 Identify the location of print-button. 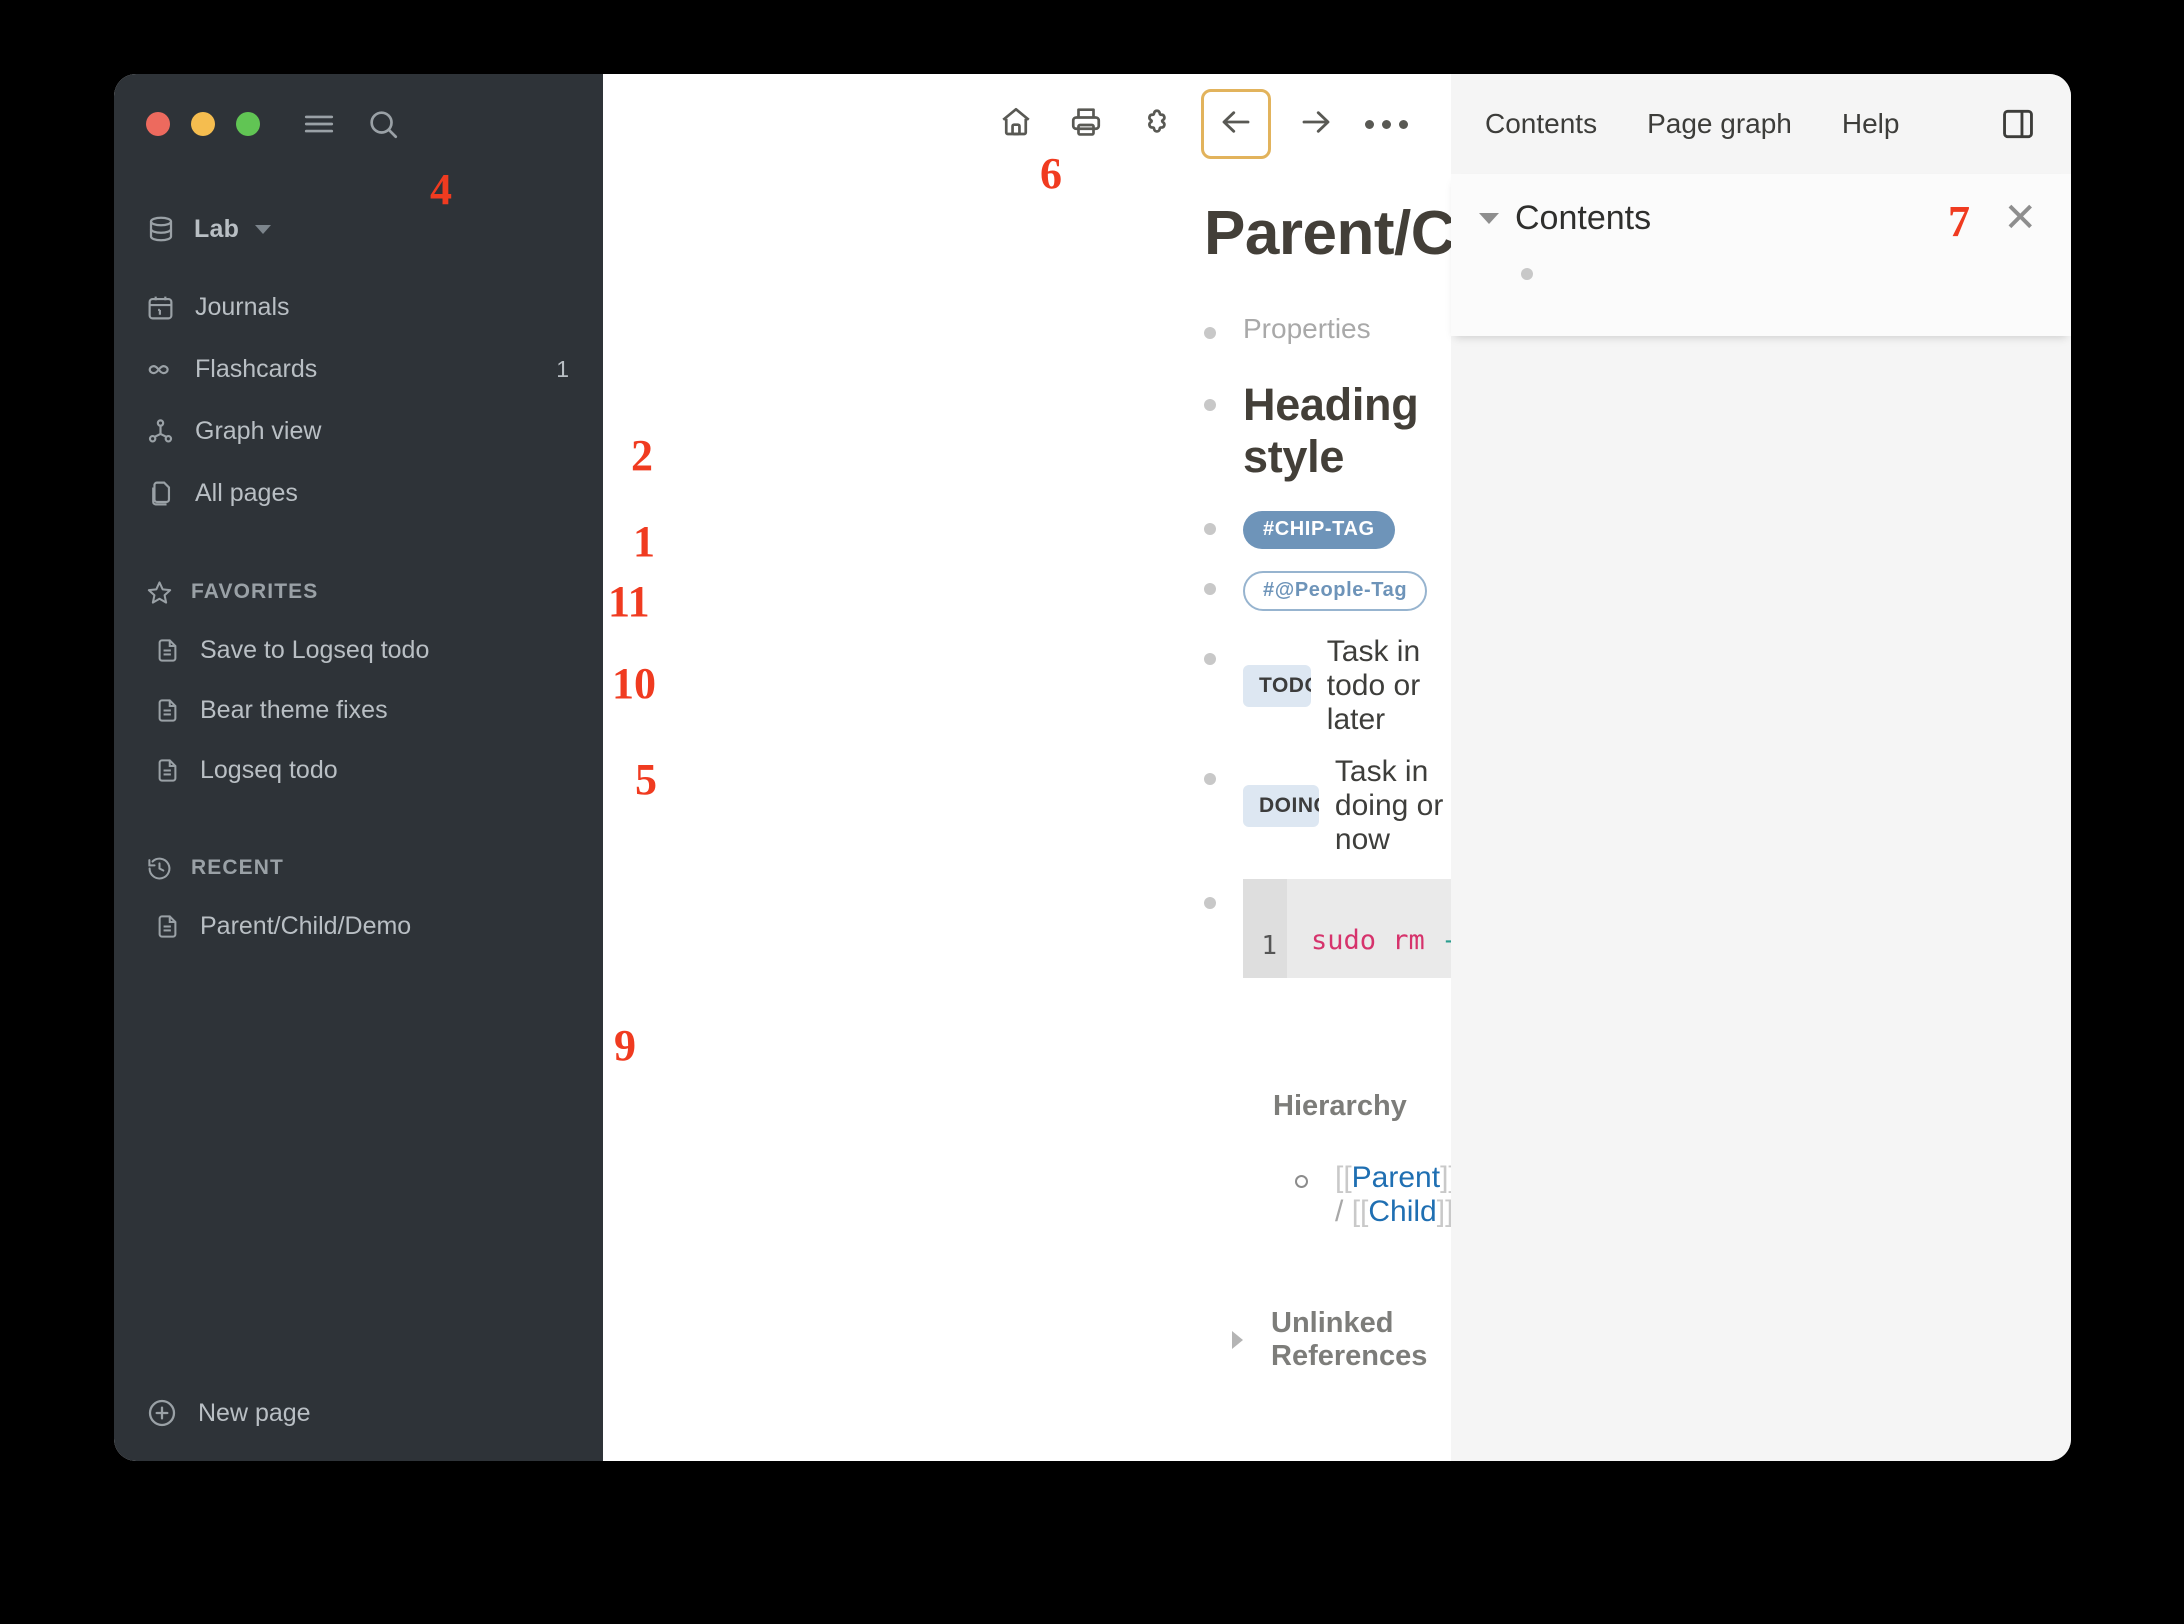
(1086, 124).